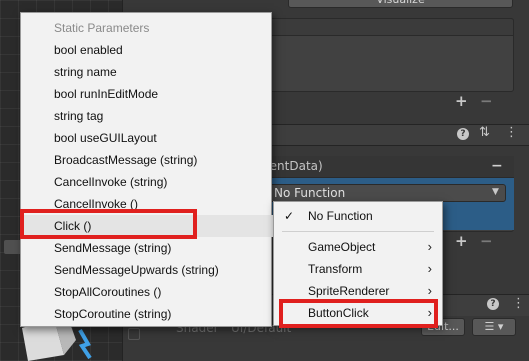 The image size is (529, 361). What do you see at coordinates (383, 27) in the screenshot?
I see `list-box-header` at bounding box center [383, 27].